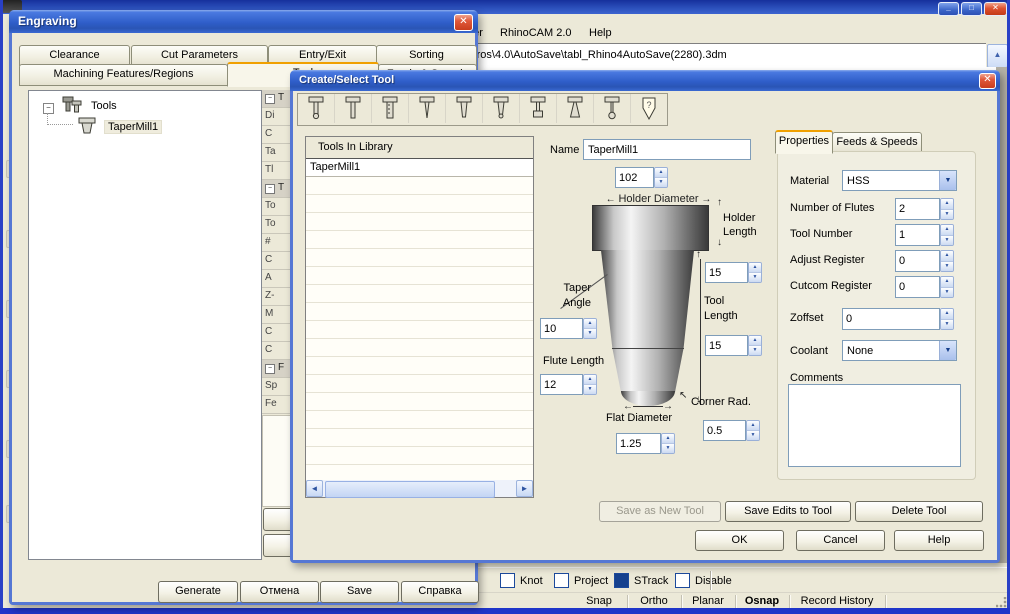  I want to click on flute-length-label: Flute Length, so click(574, 361).